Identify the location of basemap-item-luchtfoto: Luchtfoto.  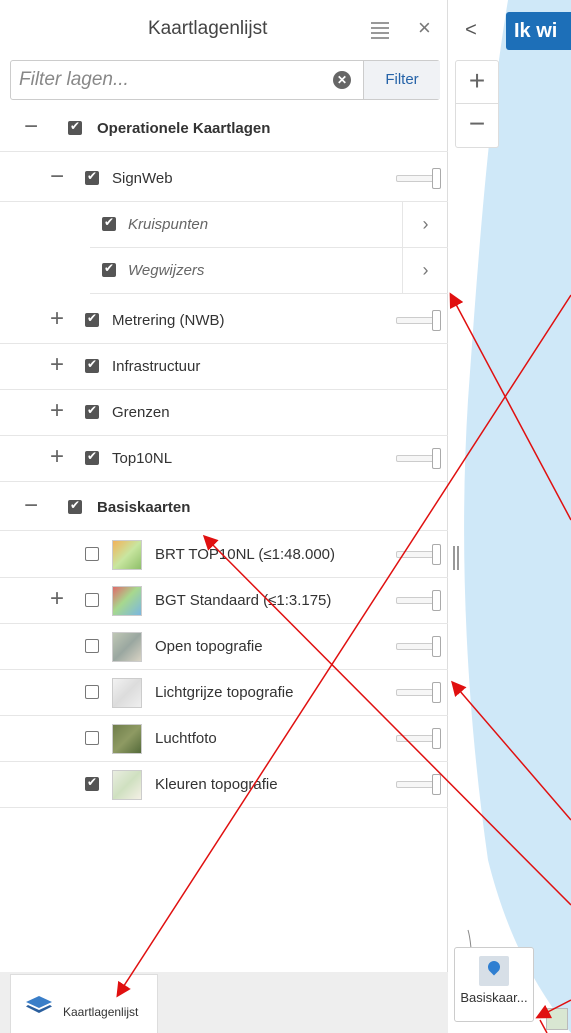
(224, 739).